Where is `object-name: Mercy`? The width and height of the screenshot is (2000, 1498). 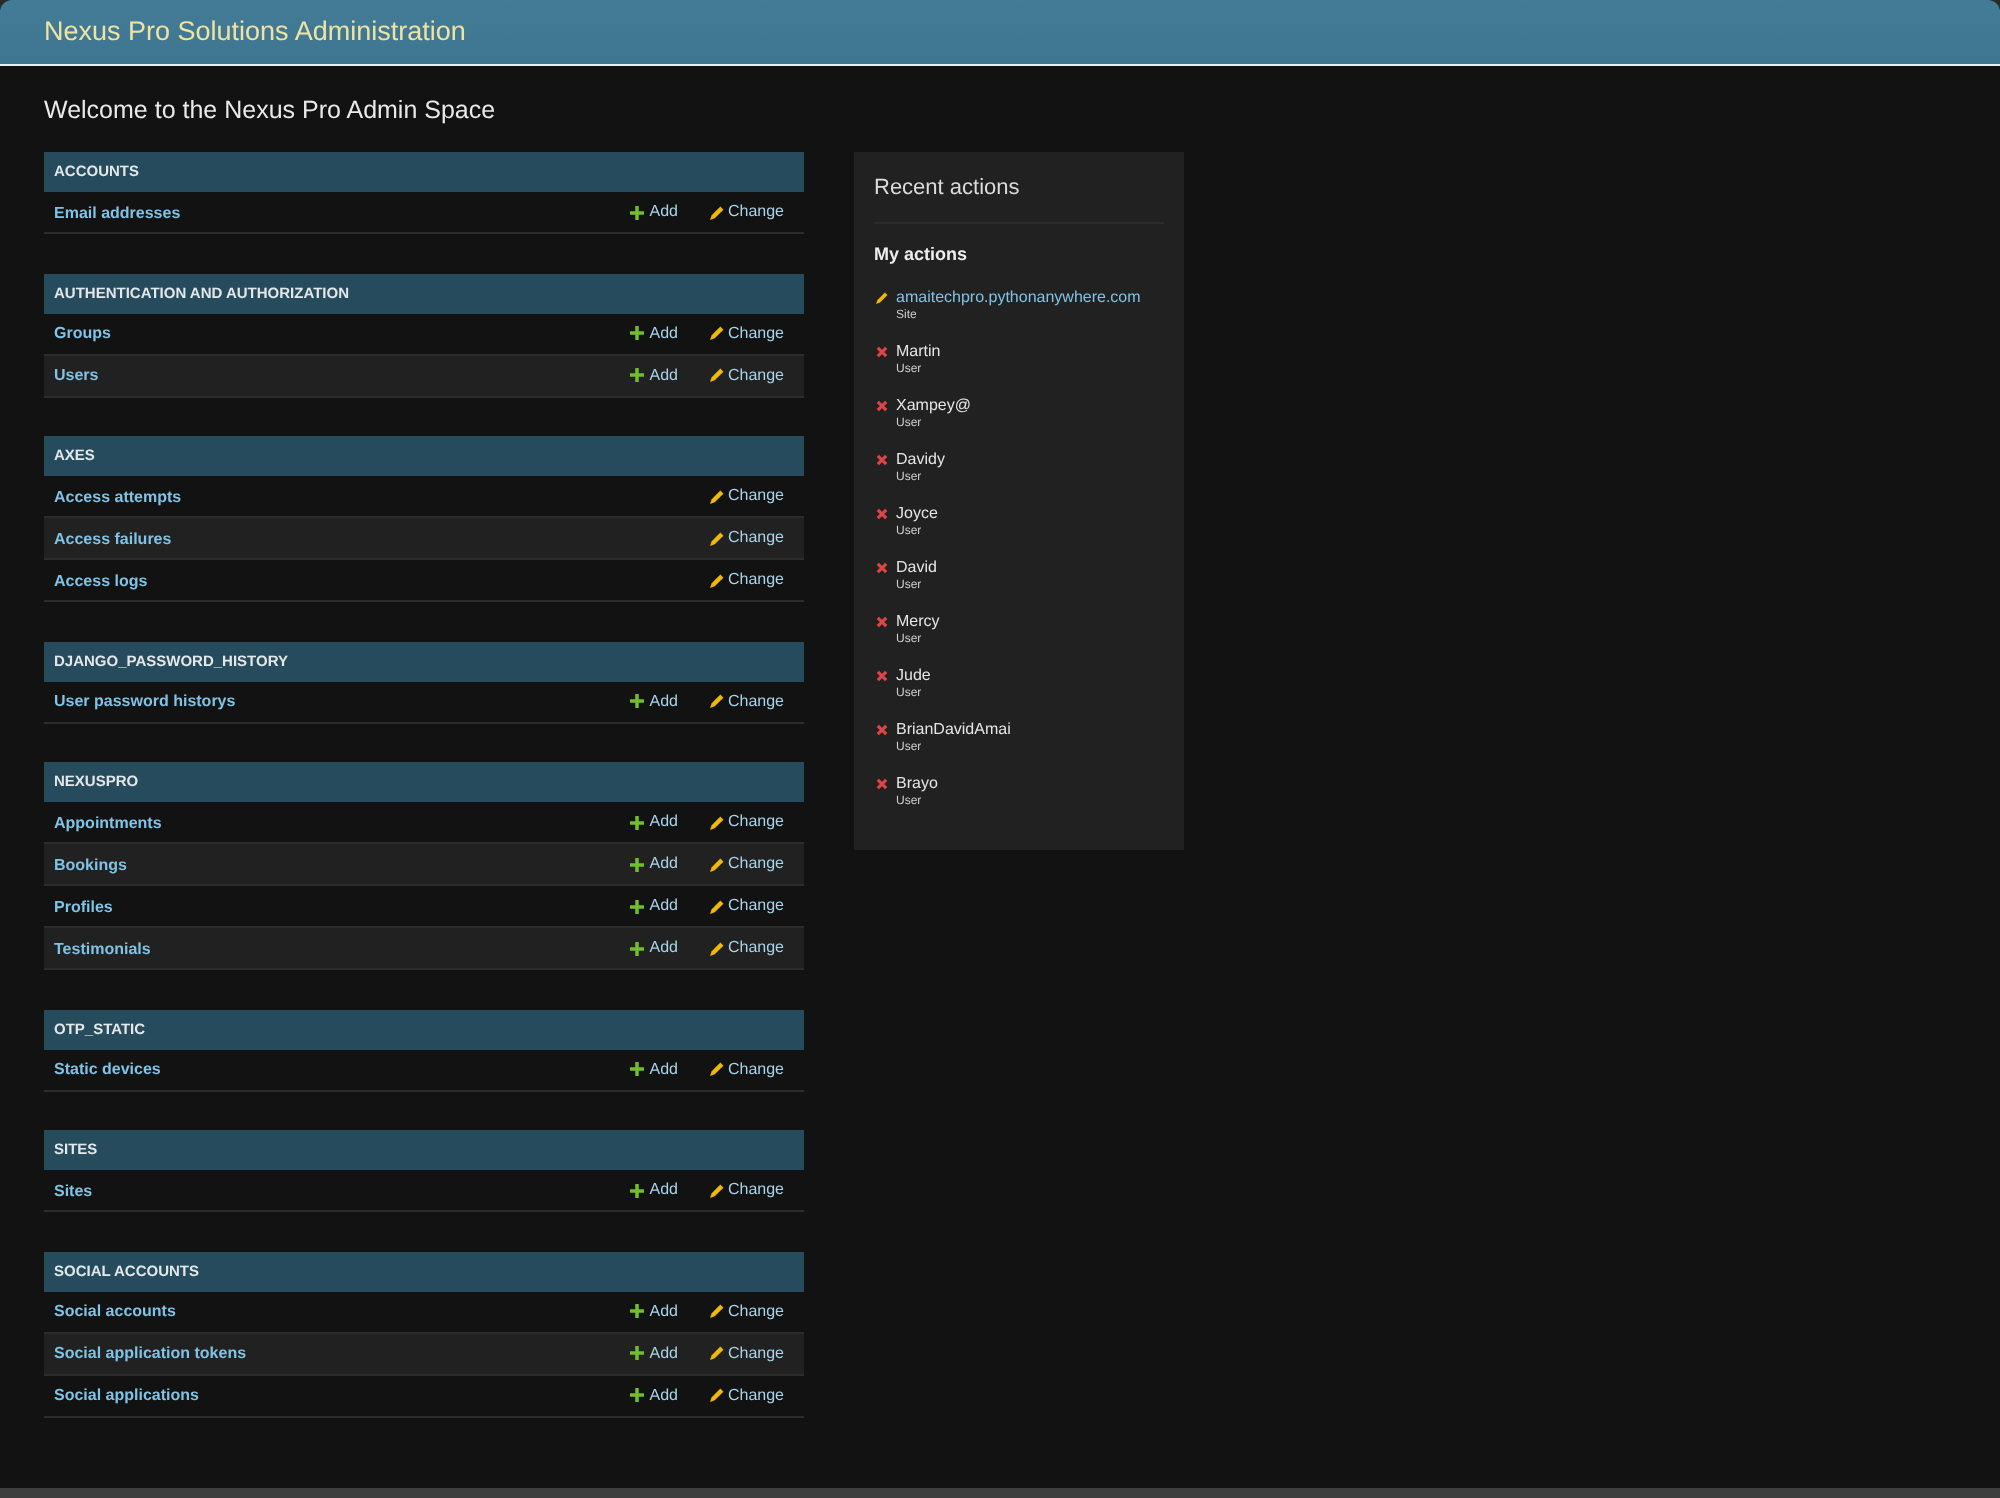
object-name: Mercy is located at coordinates (919, 622).